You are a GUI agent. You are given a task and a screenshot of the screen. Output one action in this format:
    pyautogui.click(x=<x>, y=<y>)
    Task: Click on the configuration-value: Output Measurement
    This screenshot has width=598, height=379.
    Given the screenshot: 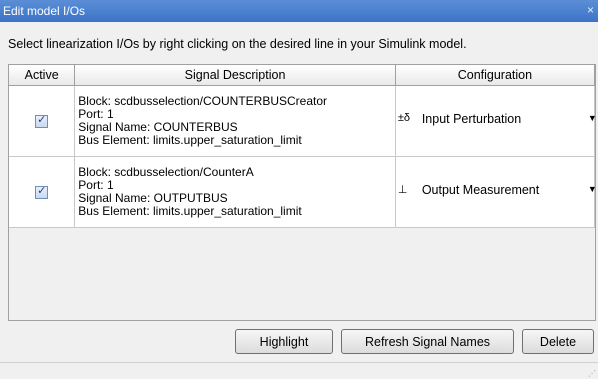 What is the action you would take?
    pyautogui.click(x=480, y=190)
    